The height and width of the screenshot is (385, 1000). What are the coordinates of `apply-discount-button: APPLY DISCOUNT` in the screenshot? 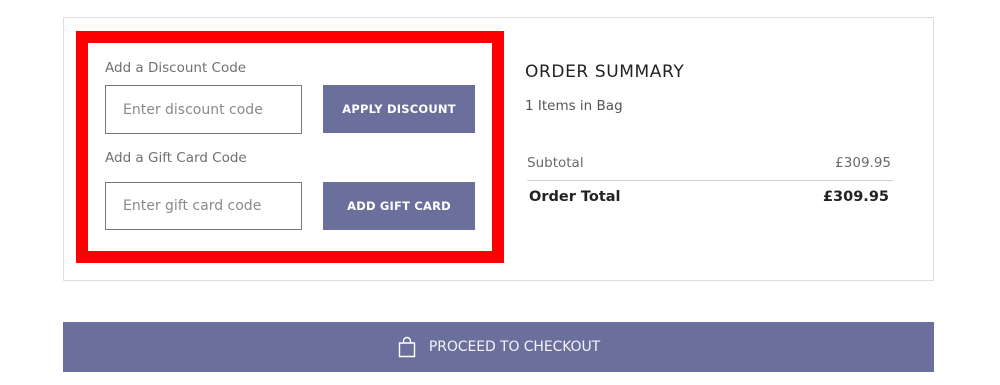 It's located at (399, 109).